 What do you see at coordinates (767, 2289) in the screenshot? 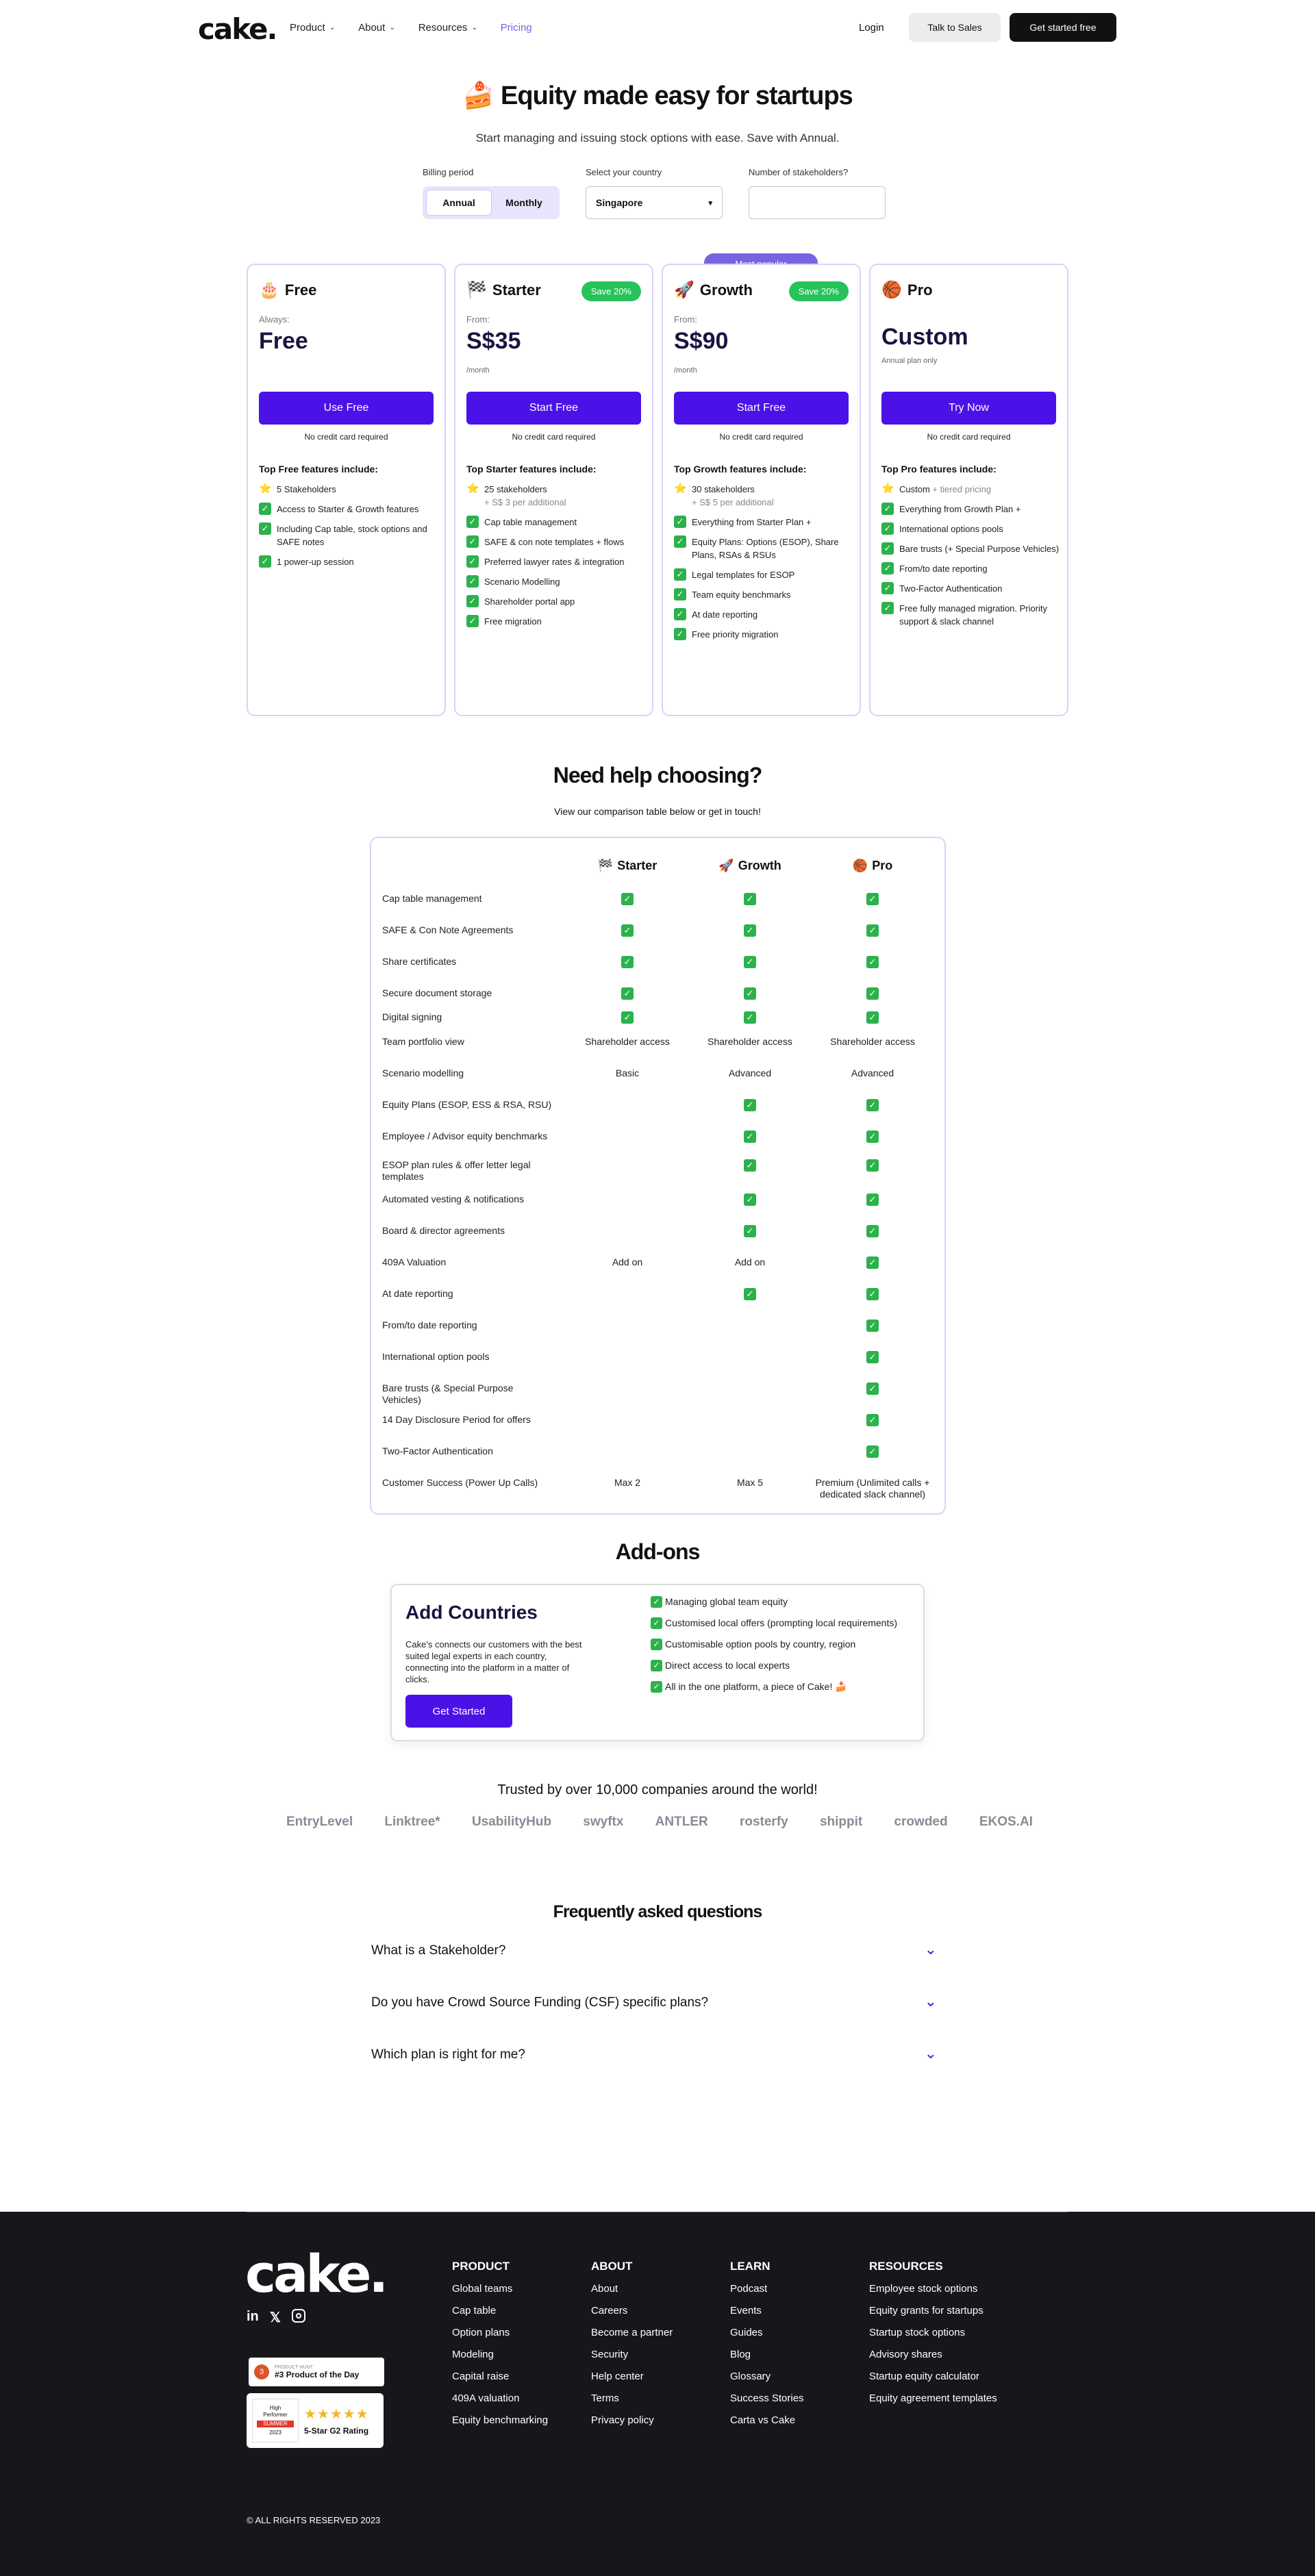
I see `footer-link: Podcast` at bounding box center [767, 2289].